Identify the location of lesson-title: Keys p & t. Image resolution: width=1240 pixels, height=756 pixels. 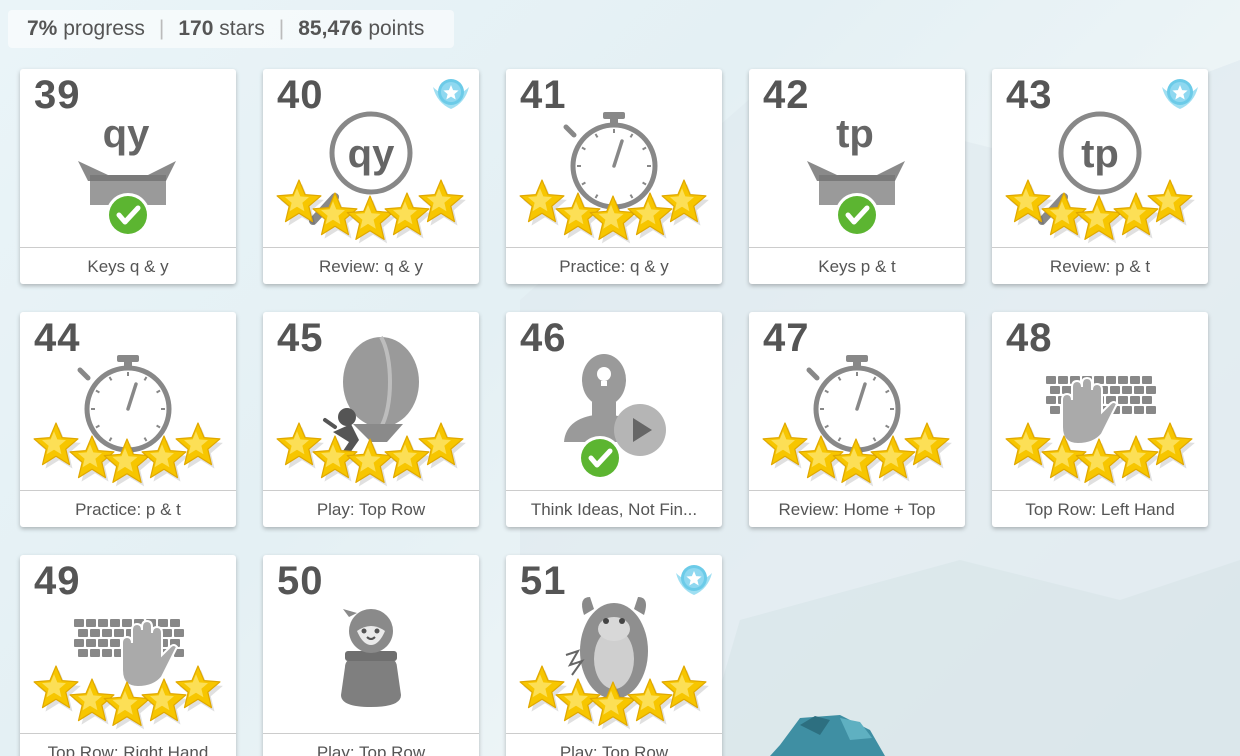
(857, 265).